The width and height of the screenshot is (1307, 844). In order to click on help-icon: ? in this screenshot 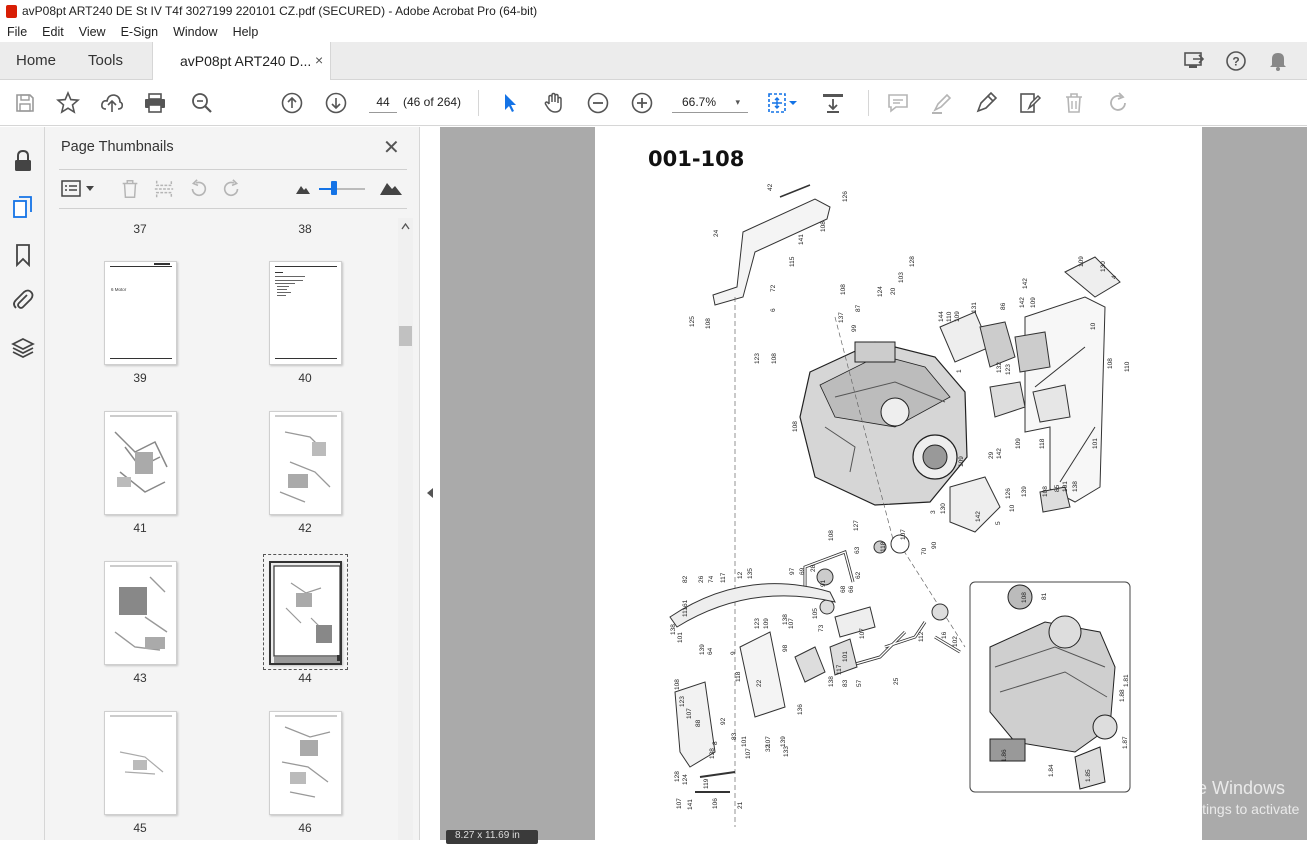, I will do `click(1236, 61)`.